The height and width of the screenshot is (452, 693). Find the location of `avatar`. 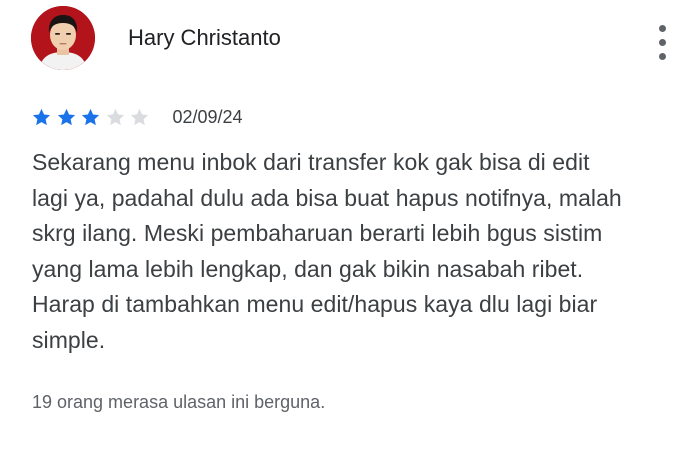

avatar is located at coordinates (63, 38).